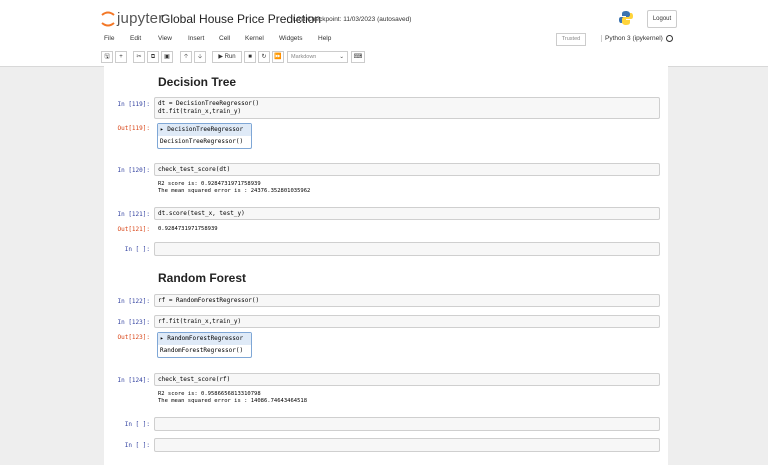 This screenshot has width=768, height=465. Describe the element at coordinates (133, 128) in the screenshot. I see `out-prompt-119: Out[119]:` at that location.